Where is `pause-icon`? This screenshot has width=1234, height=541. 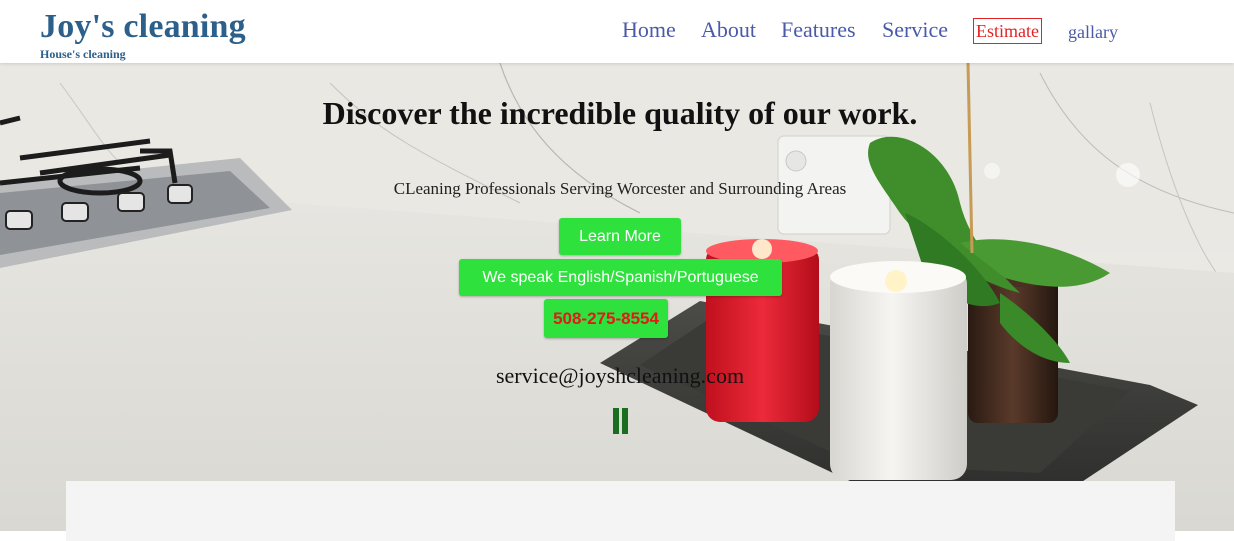
pause-icon is located at coordinates (621, 421).